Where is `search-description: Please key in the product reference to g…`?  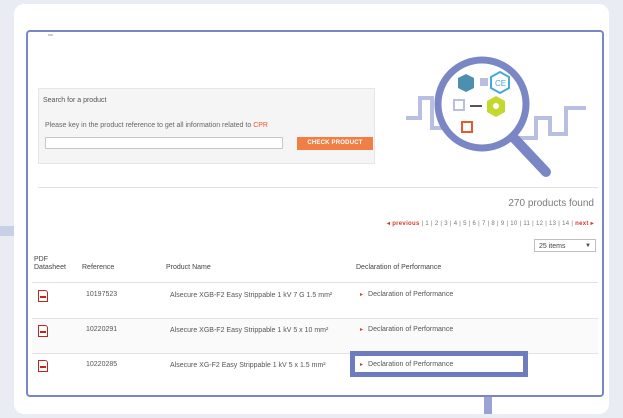
search-description: Please key in the product reference to g… is located at coordinates (156, 125).